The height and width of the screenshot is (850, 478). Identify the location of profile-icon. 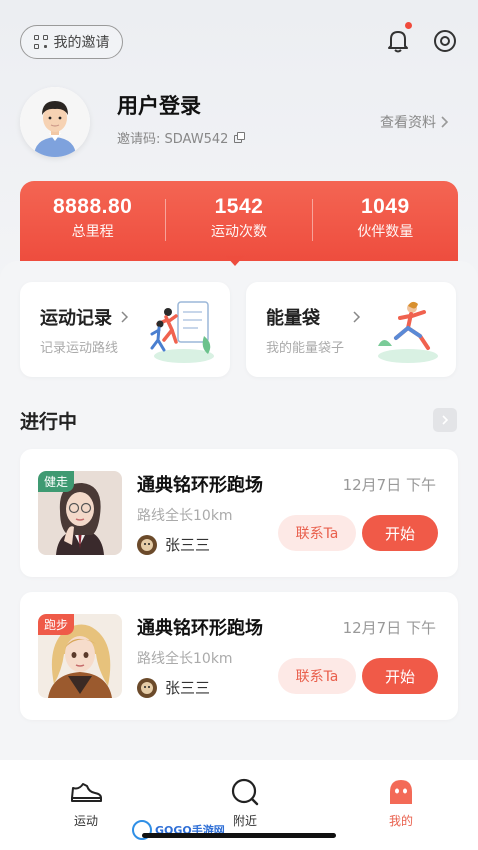
(401, 792).